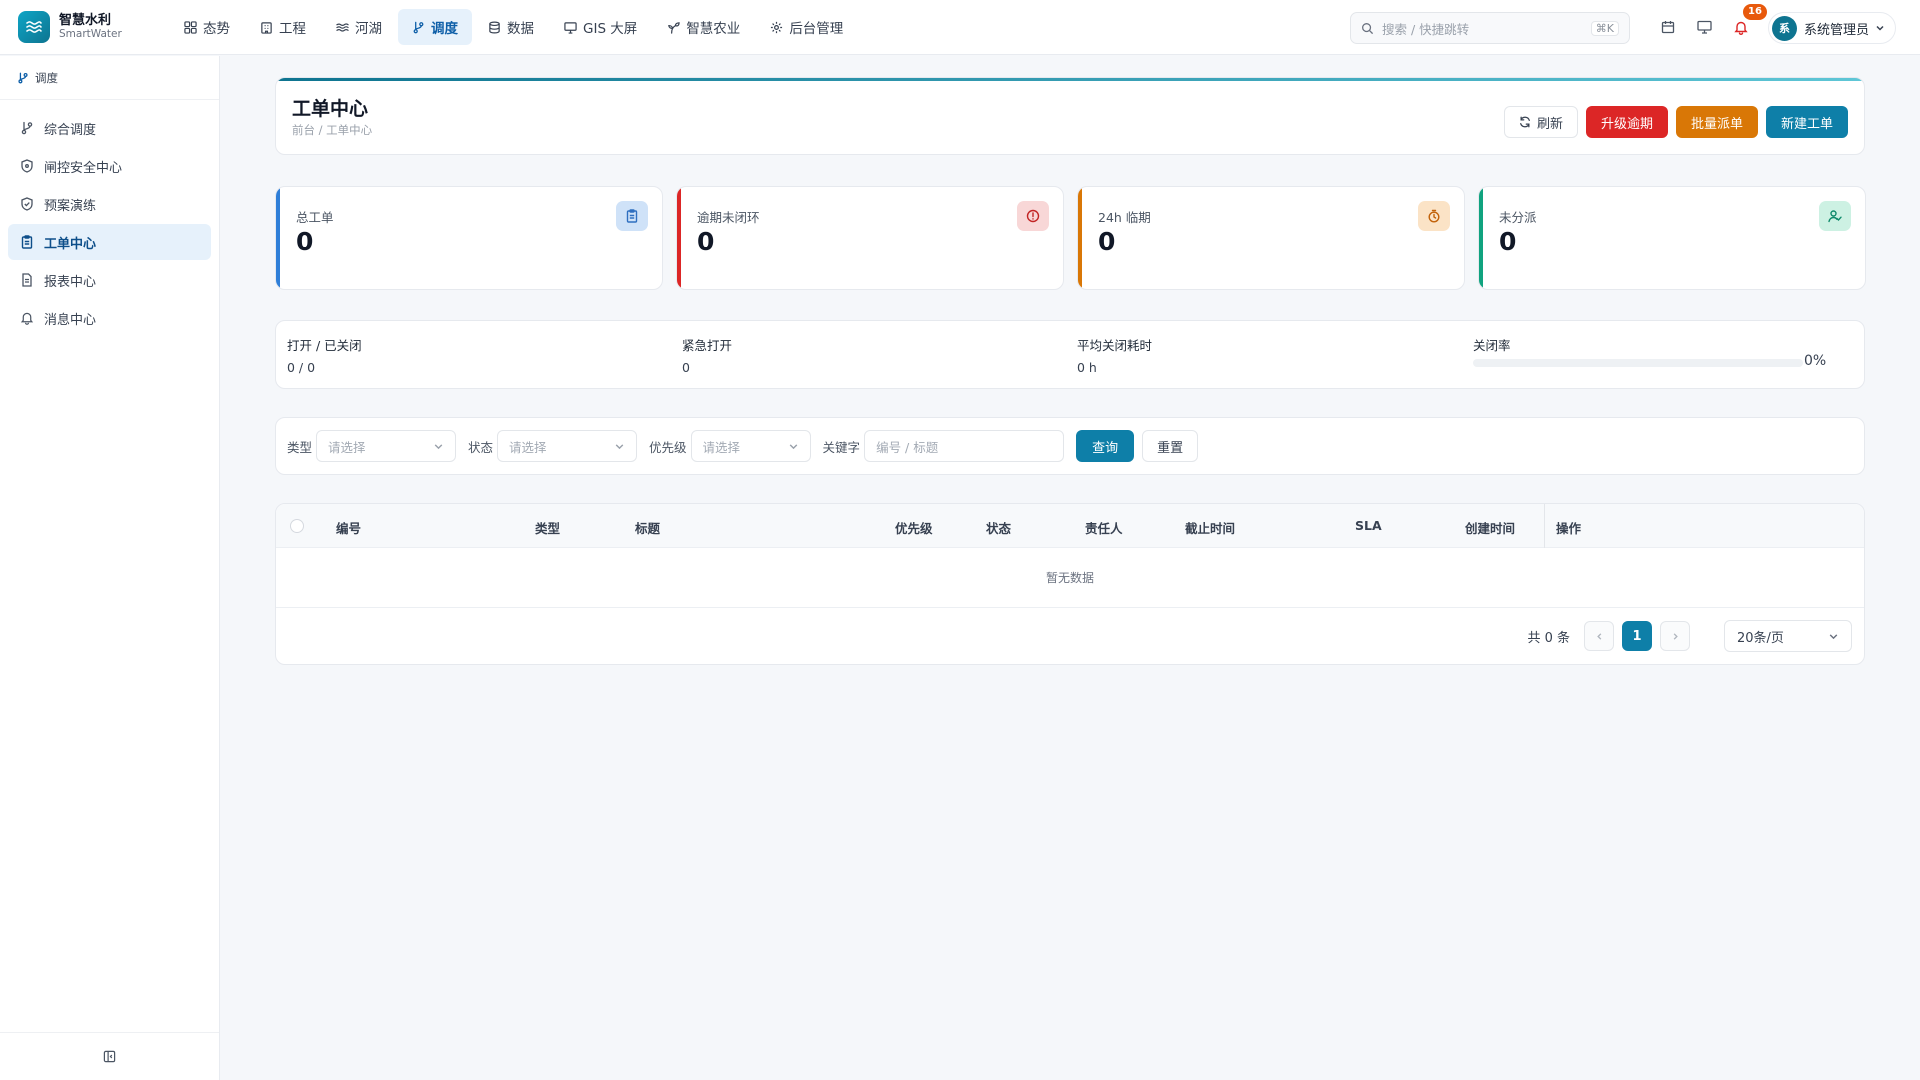 The image size is (1920, 1080). What do you see at coordinates (1668, 27) in the screenshot?
I see `calendar-icon` at bounding box center [1668, 27].